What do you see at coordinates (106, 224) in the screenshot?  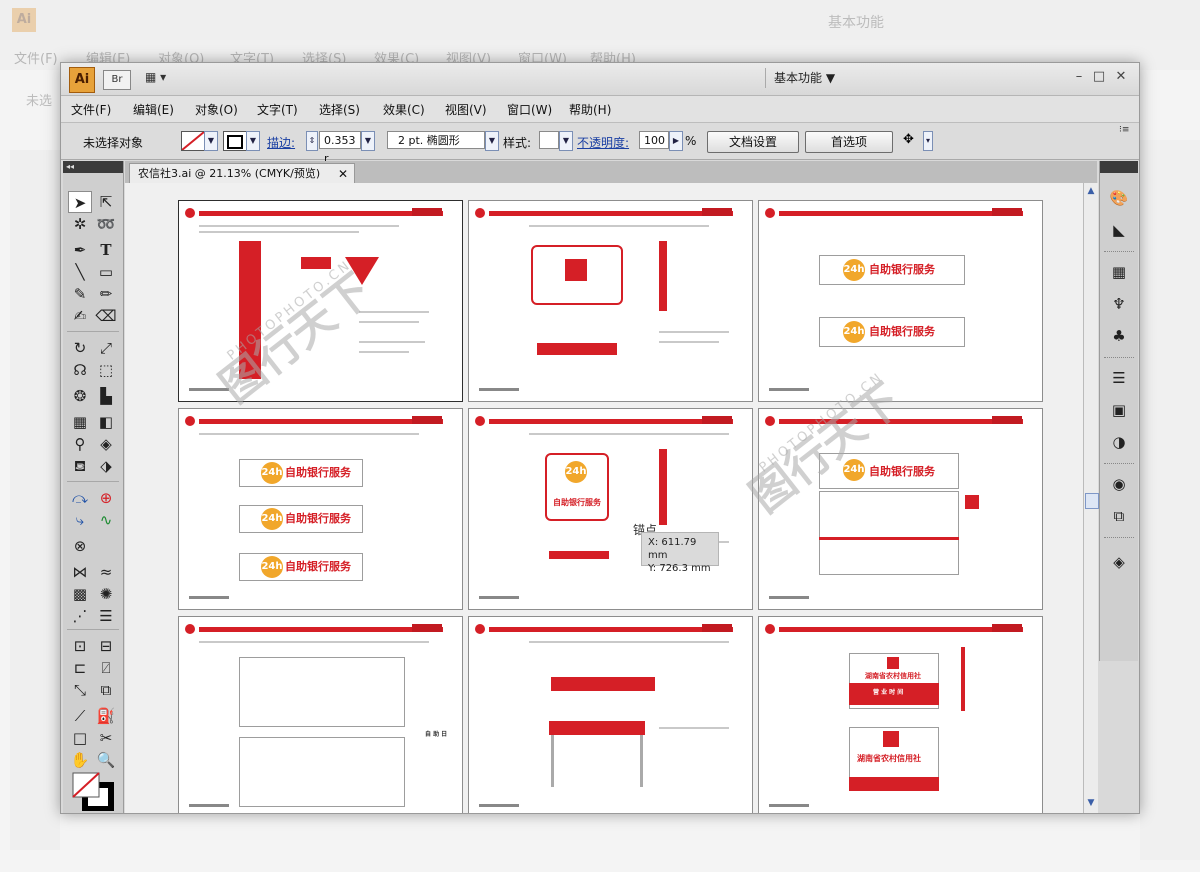 I see `lasso-tool-icon: ➿` at bounding box center [106, 224].